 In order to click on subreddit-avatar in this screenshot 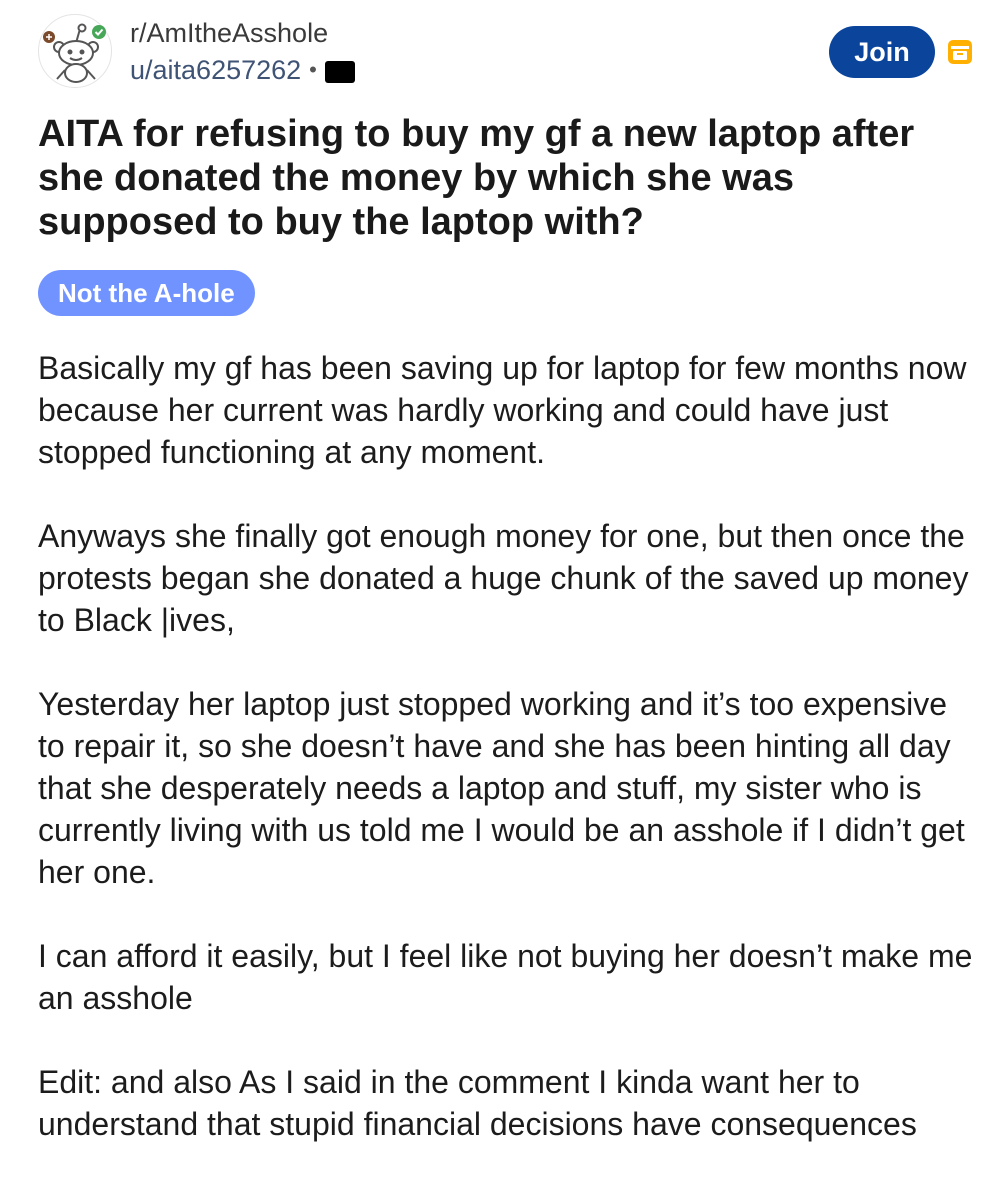, I will do `click(75, 51)`.